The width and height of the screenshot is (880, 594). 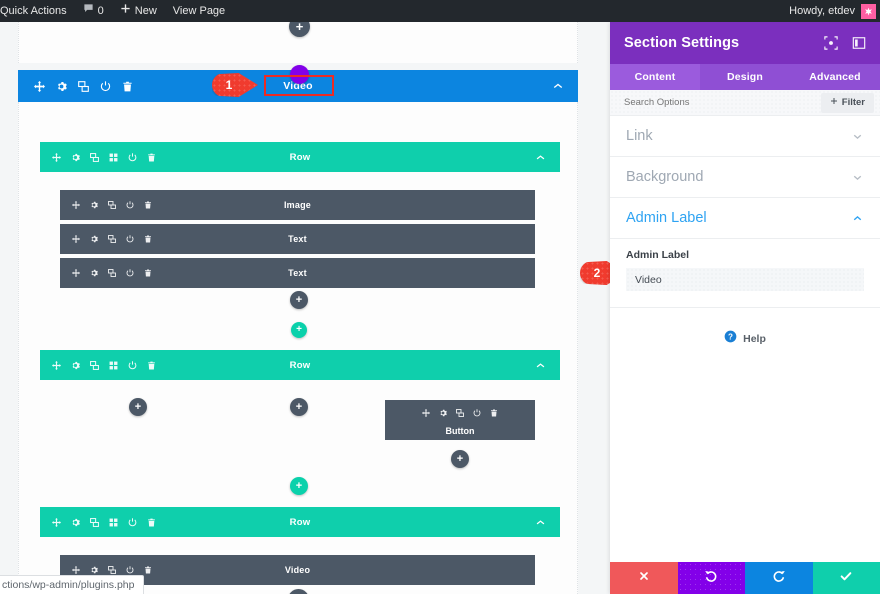 I want to click on help-link: ? Help, so click(x=745, y=328).